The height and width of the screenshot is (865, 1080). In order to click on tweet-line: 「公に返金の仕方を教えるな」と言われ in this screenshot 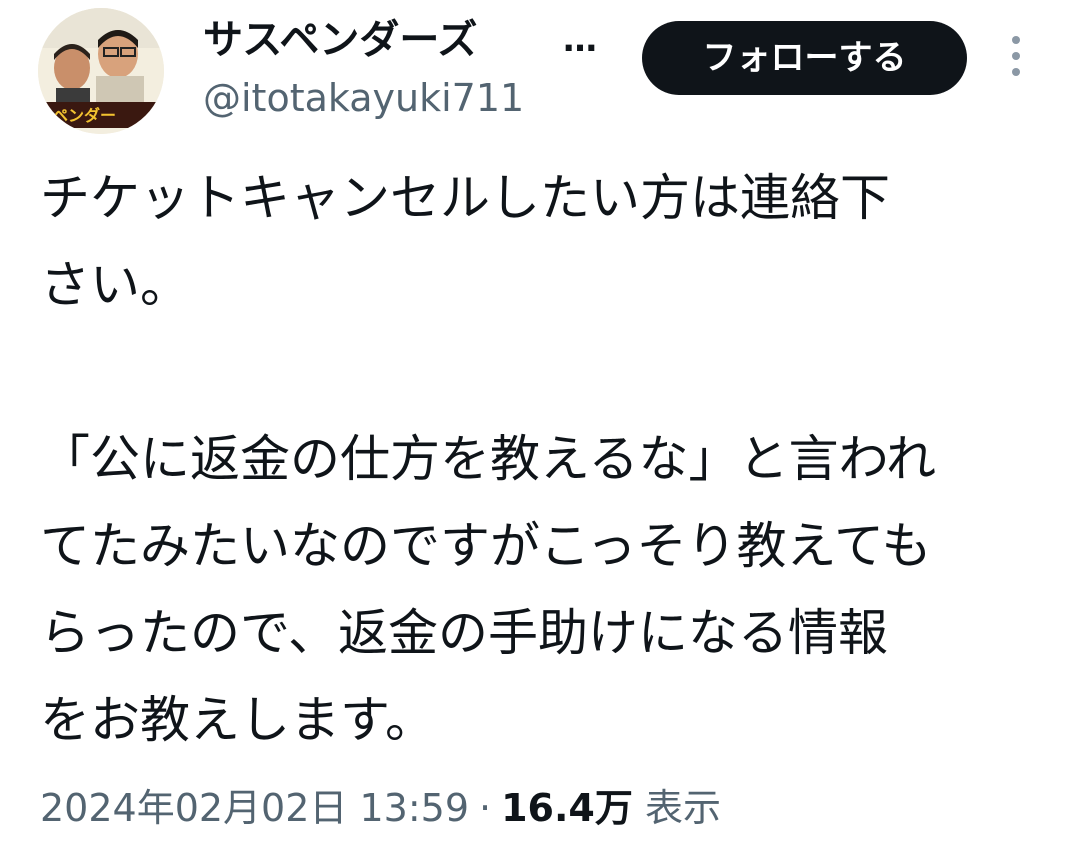, I will do `click(488, 459)`.